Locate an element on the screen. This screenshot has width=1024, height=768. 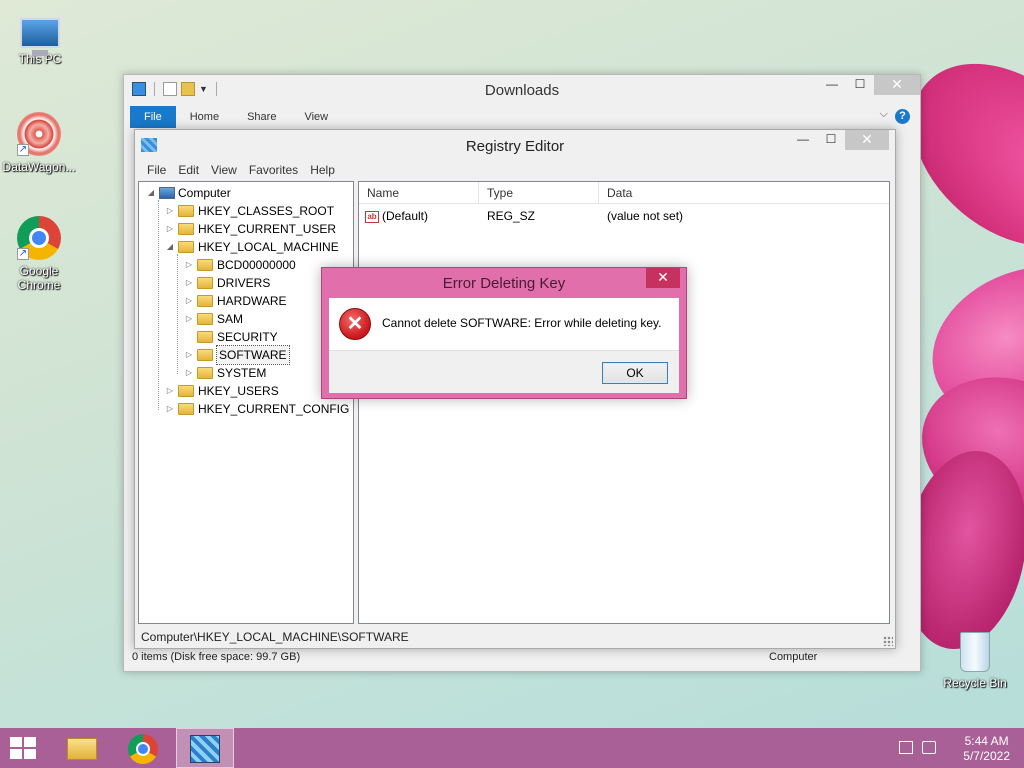
registry-title-bar: Registry Editor — ☐ ✕ is located at coordinates (515, 145).